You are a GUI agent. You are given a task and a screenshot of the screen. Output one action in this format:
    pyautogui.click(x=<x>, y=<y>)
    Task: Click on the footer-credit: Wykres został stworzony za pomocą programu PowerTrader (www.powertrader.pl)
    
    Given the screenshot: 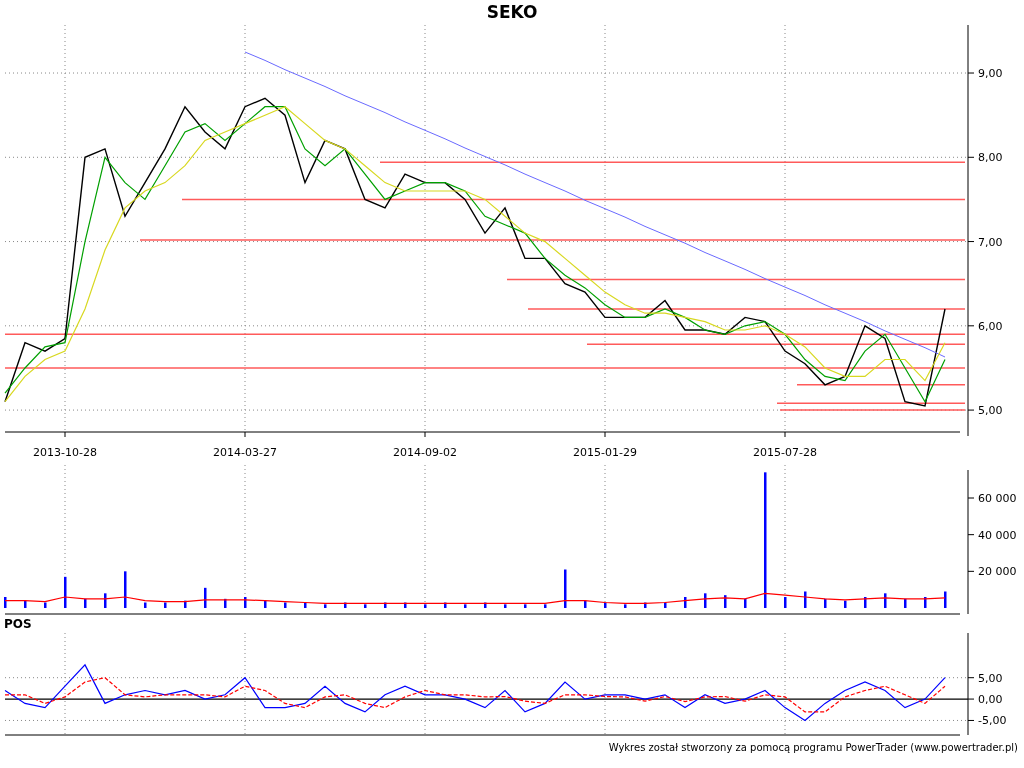 What is the action you would take?
    pyautogui.click(x=813, y=748)
    